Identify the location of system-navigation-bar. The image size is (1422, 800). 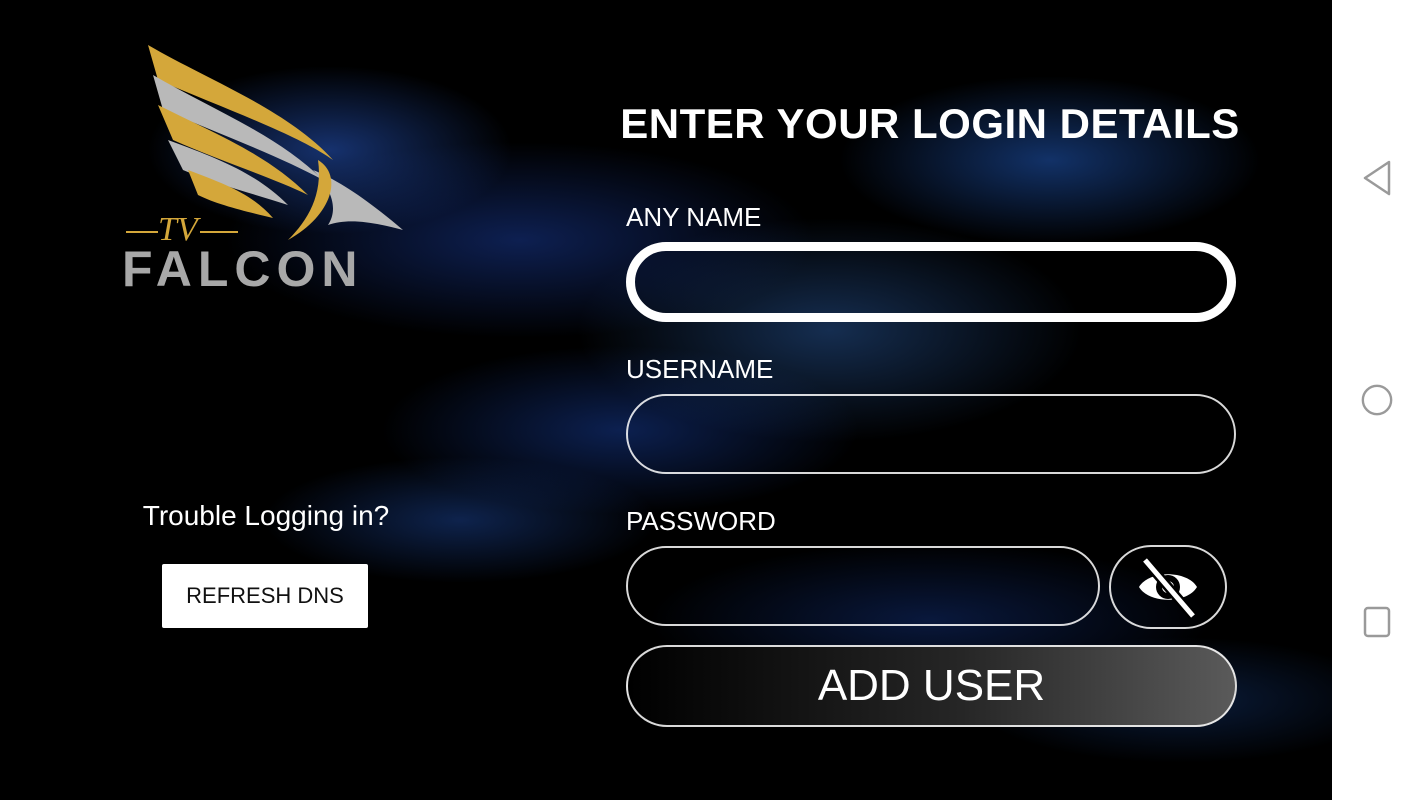
(1377, 400).